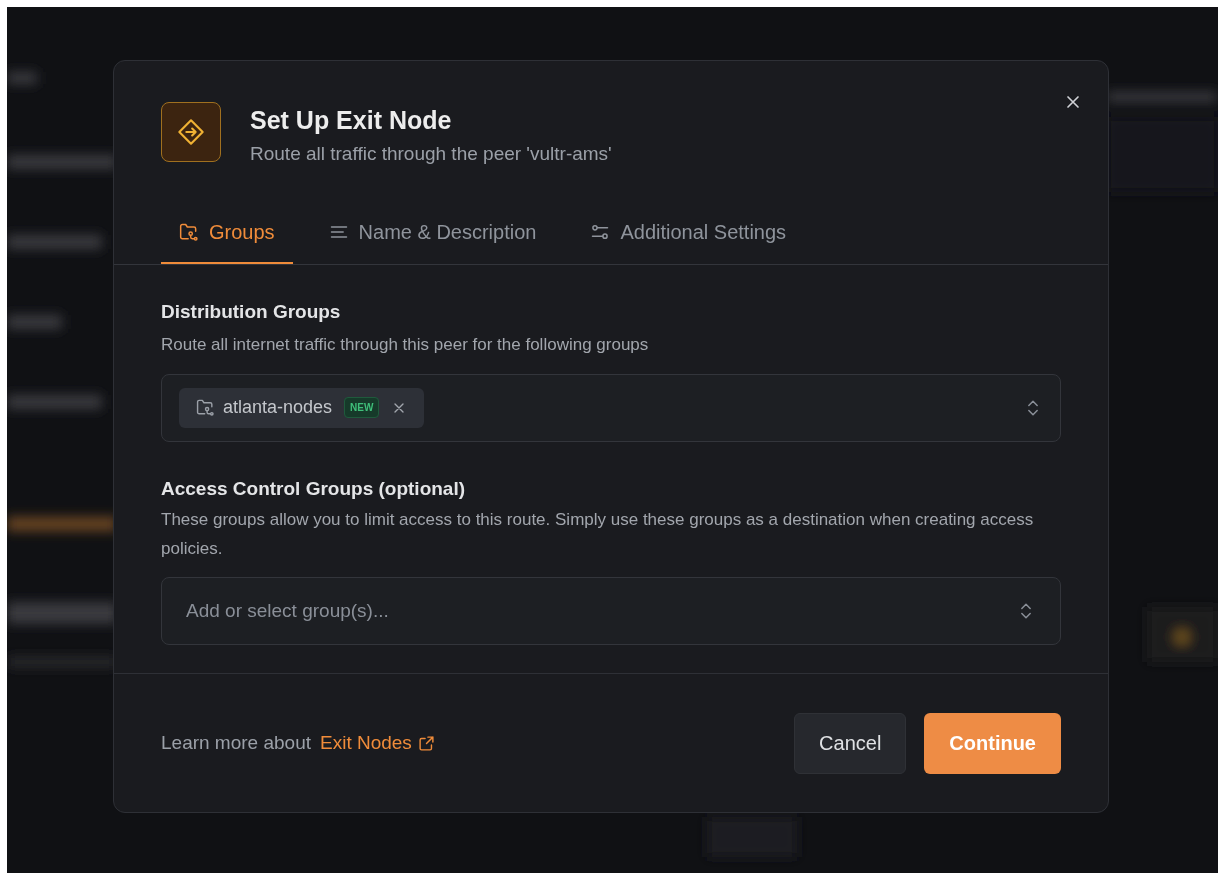 This screenshot has height=873, width=1224. I want to click on external-link-icon, so click(426, 743).